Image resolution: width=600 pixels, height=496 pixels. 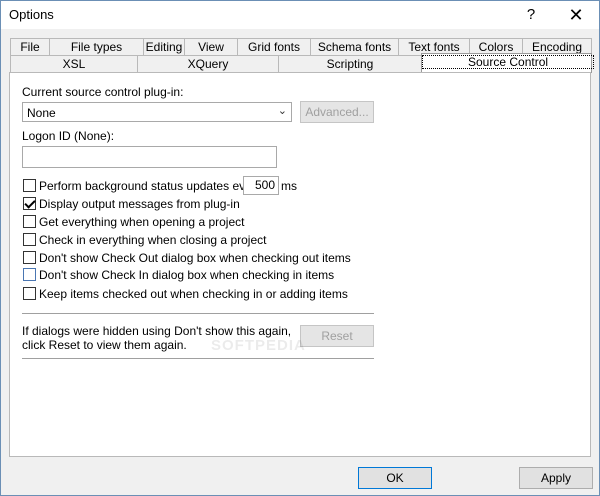 I want to click on tab-grid-fonts: Grid fonts, so click(x=274, y=46).